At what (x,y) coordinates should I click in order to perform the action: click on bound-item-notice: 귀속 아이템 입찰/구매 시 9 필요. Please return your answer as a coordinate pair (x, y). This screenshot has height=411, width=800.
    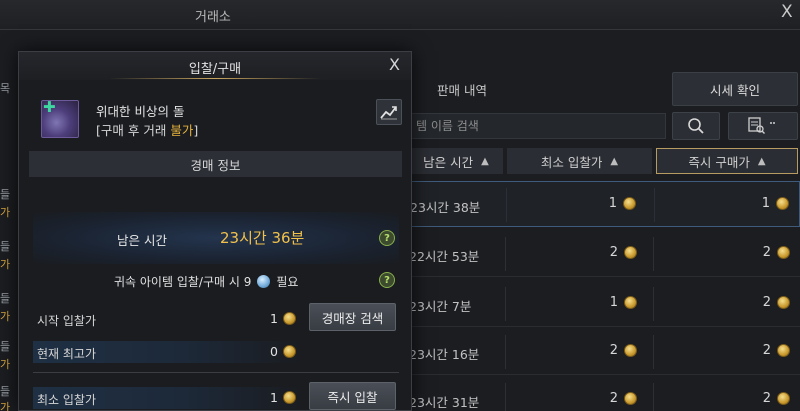
    Looking at the image, I should click on (206, 281).